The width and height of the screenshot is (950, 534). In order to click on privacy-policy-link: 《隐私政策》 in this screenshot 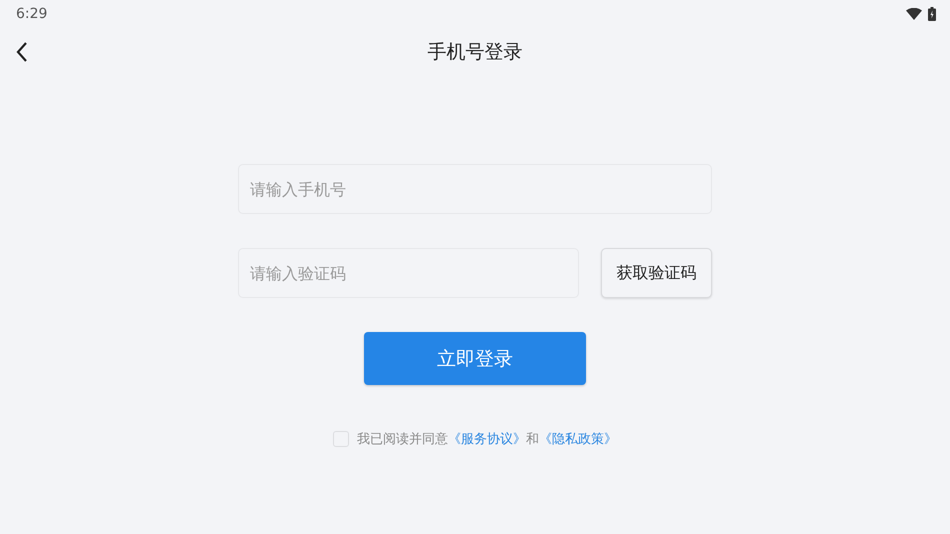, I will do `click(578, 439)`.